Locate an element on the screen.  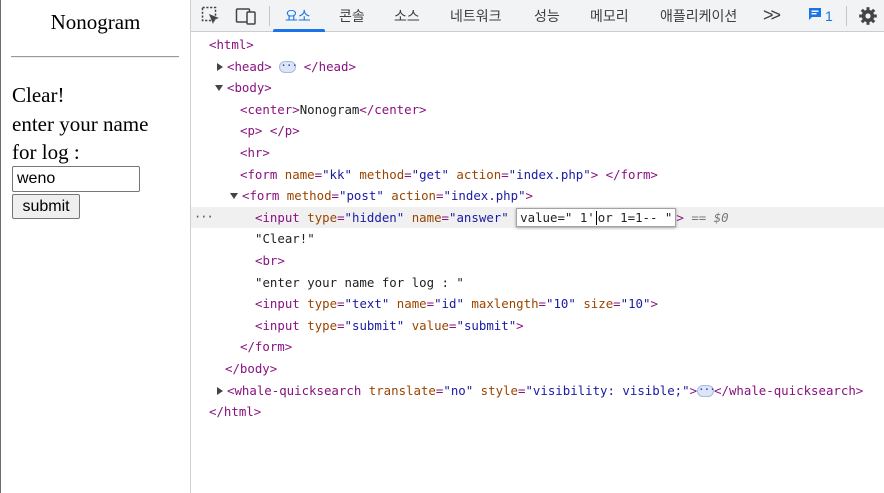
clear-text: Clear! is located at coordinates (38, 95).